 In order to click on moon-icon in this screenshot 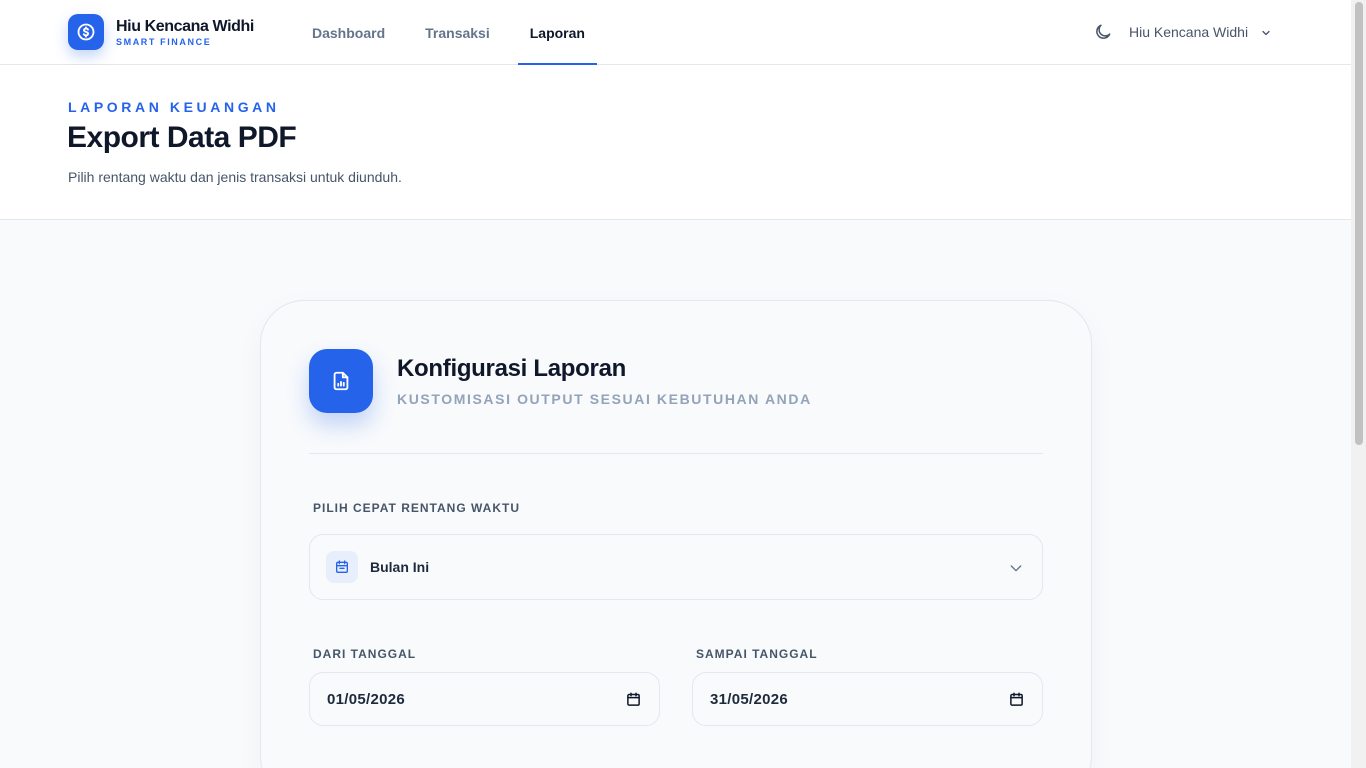, I will do `click(1103, 32)`.